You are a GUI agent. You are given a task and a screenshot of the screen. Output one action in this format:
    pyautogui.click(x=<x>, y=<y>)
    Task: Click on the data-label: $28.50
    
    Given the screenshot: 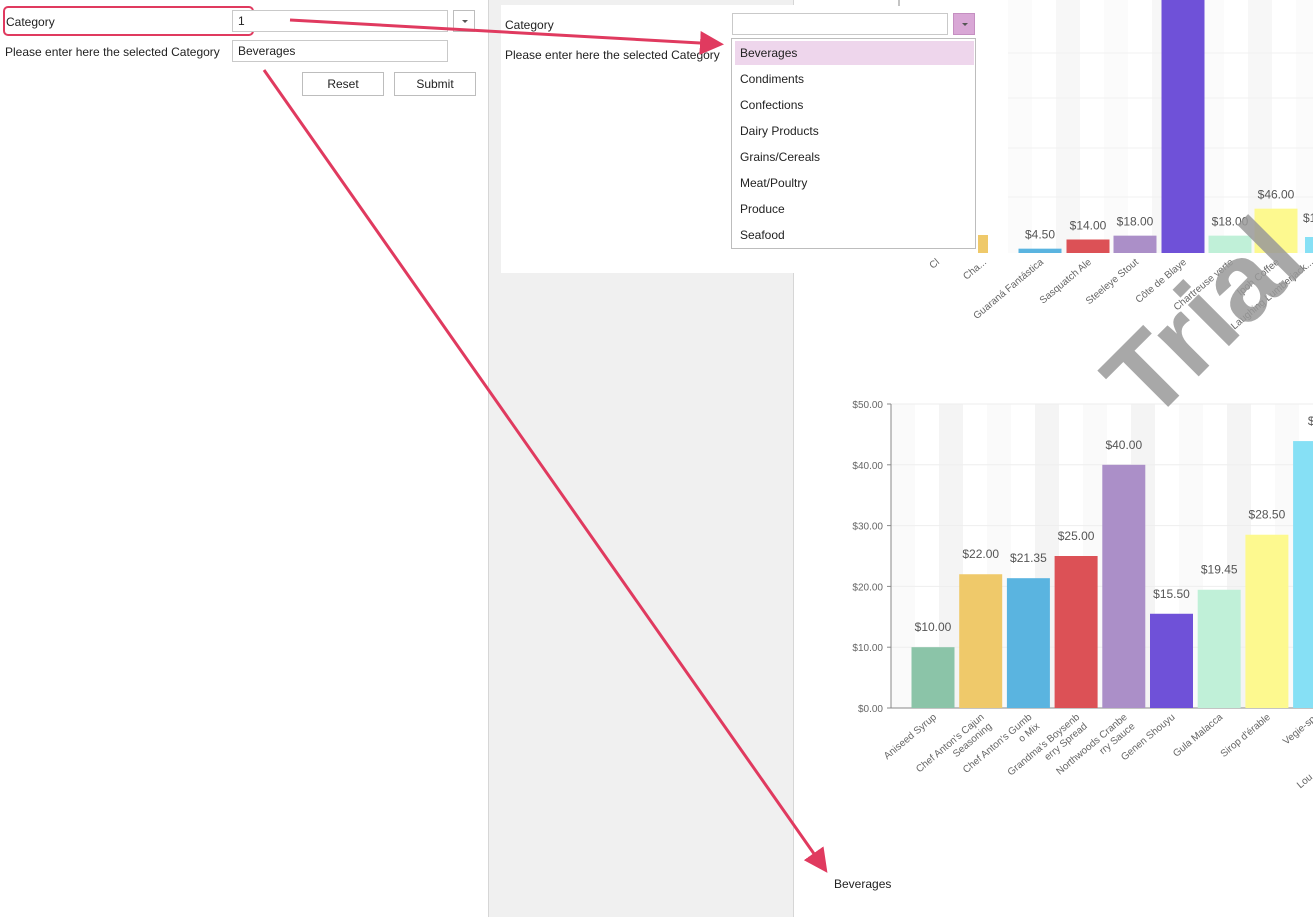 What is the action you would take?
    pyautogui.click(x=1267, y=515)
    